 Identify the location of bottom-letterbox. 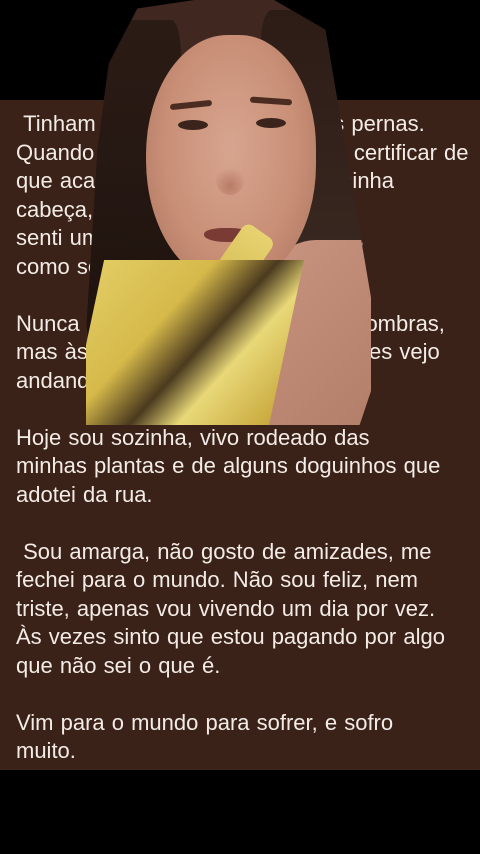
(240, 812).